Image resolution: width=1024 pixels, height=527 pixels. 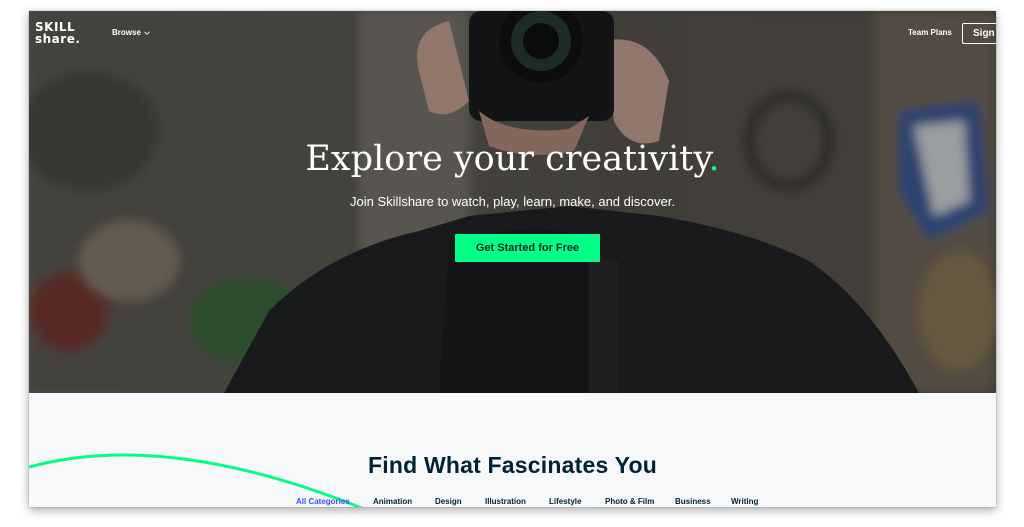 I want to click on tab-writing: Writing, so click(x=744, y=501).